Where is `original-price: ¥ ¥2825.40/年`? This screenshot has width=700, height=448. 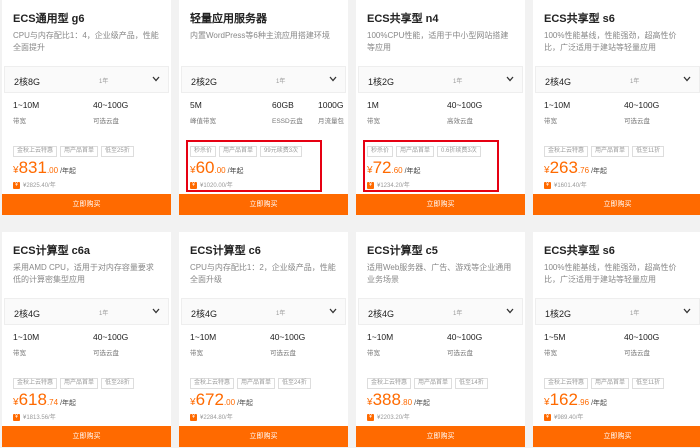
original-price: ¥ ¥2825.40/年 is located at coordinates (34, 184).